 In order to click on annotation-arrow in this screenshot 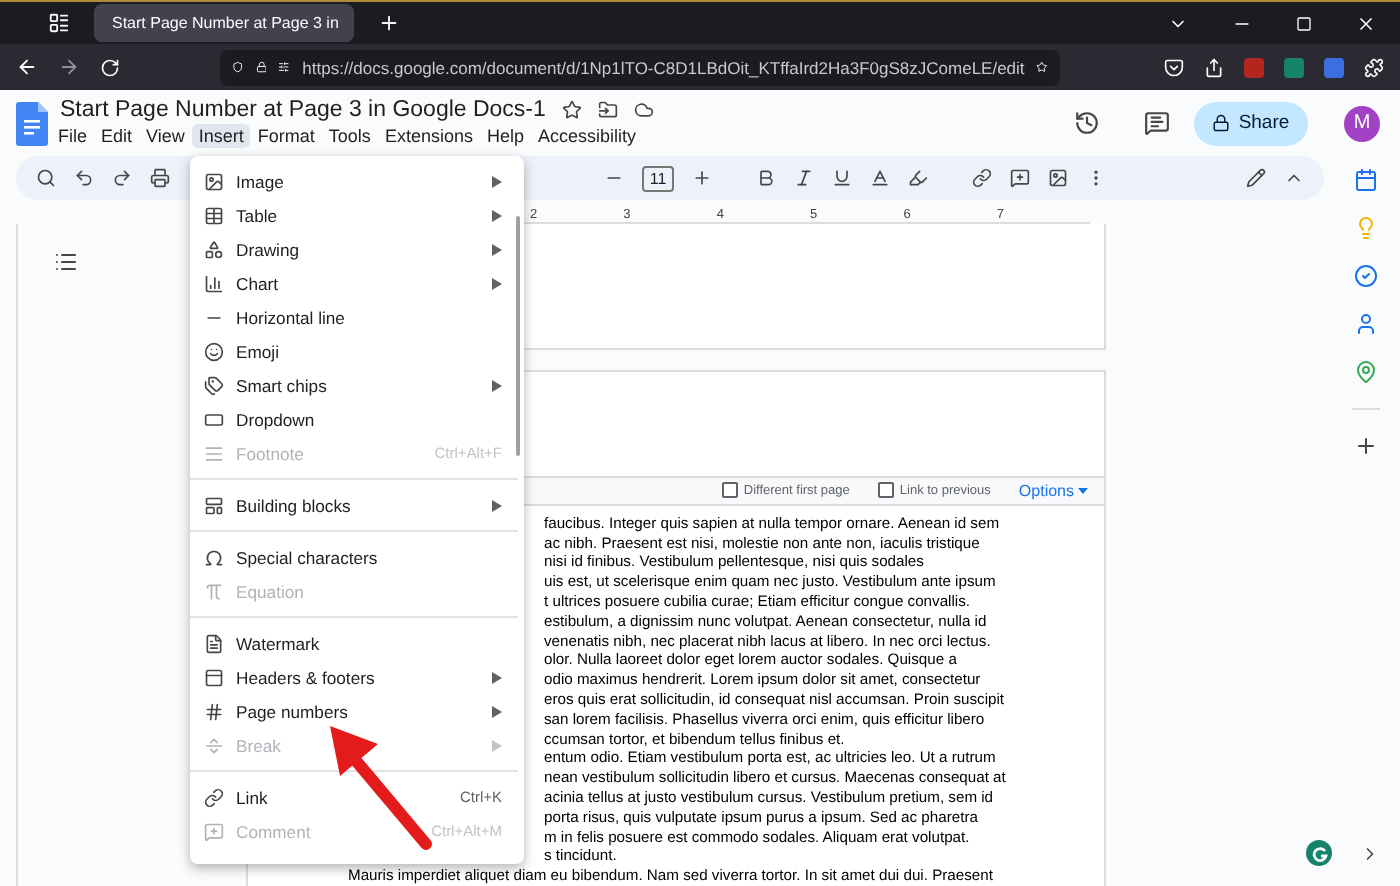, I will do `click(379, 786)`.